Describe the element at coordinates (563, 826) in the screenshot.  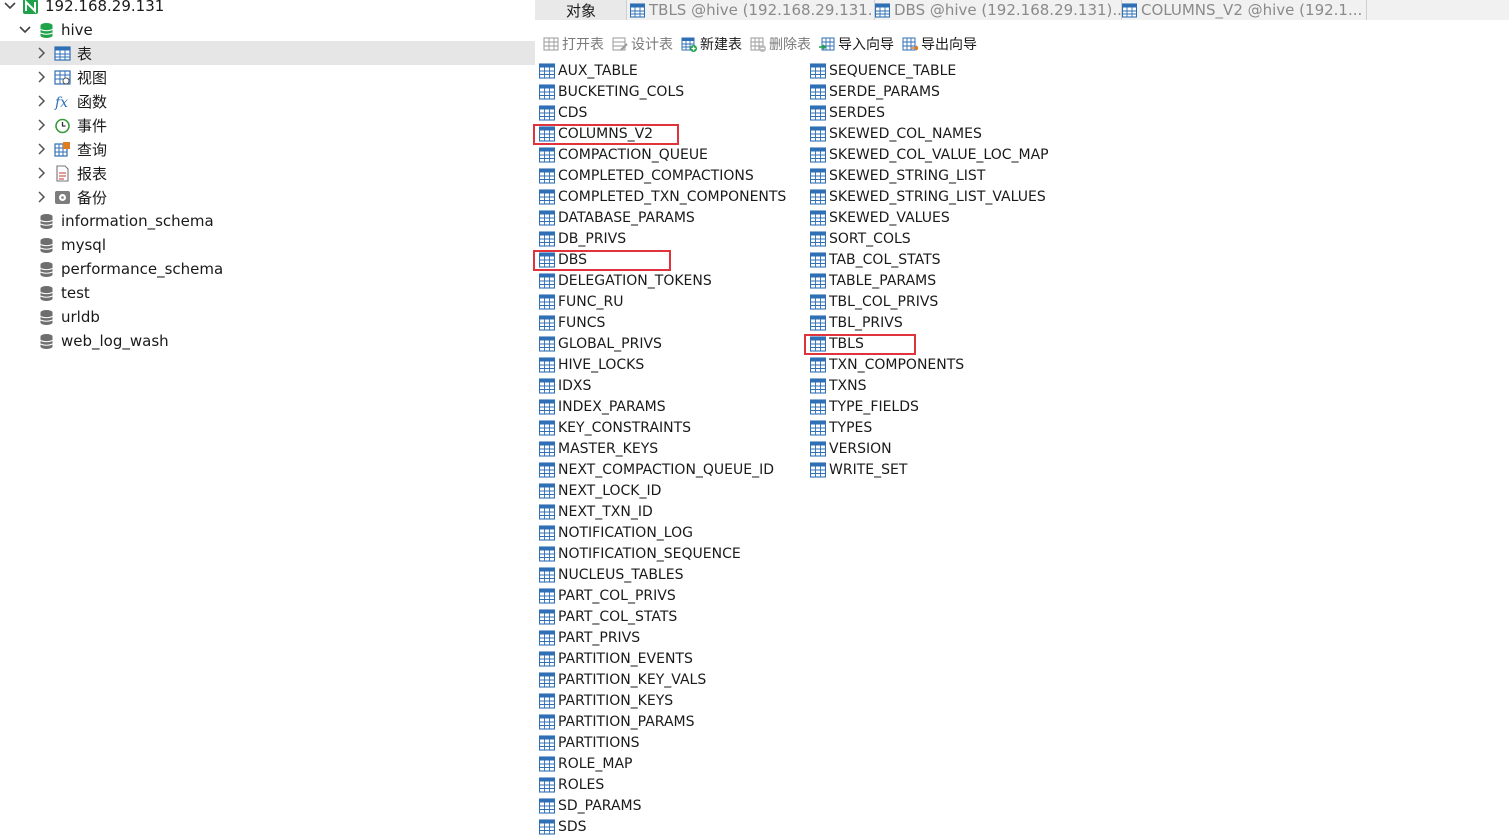
I see `table-item: SDS` at that location.